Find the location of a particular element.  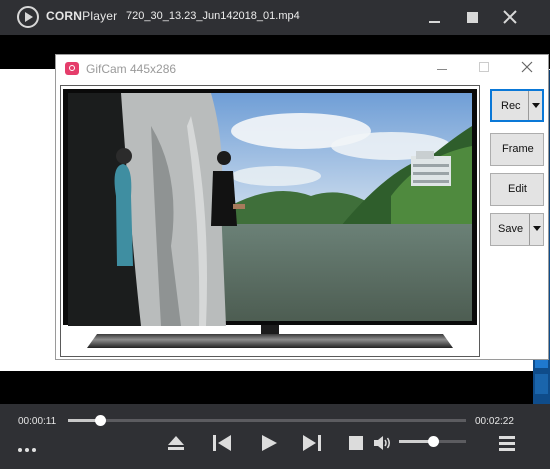

current-time: 00:00:11 is located at coordinates (37, 421).